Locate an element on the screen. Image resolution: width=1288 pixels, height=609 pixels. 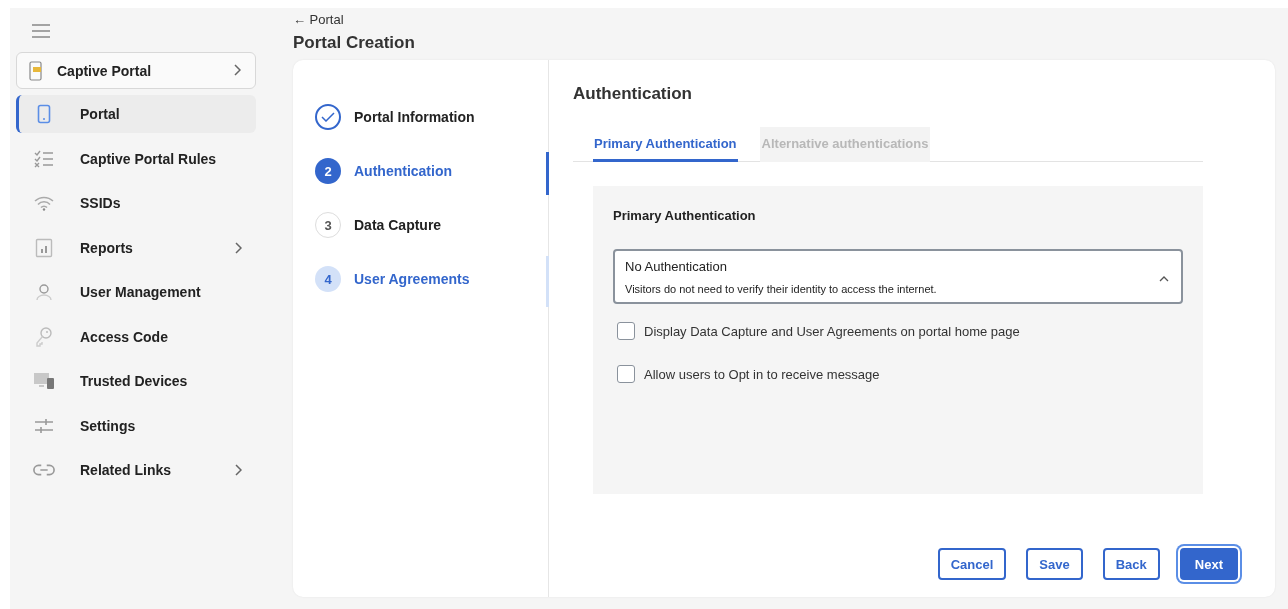
action-button: Back is located at coordinates (1131, 564).